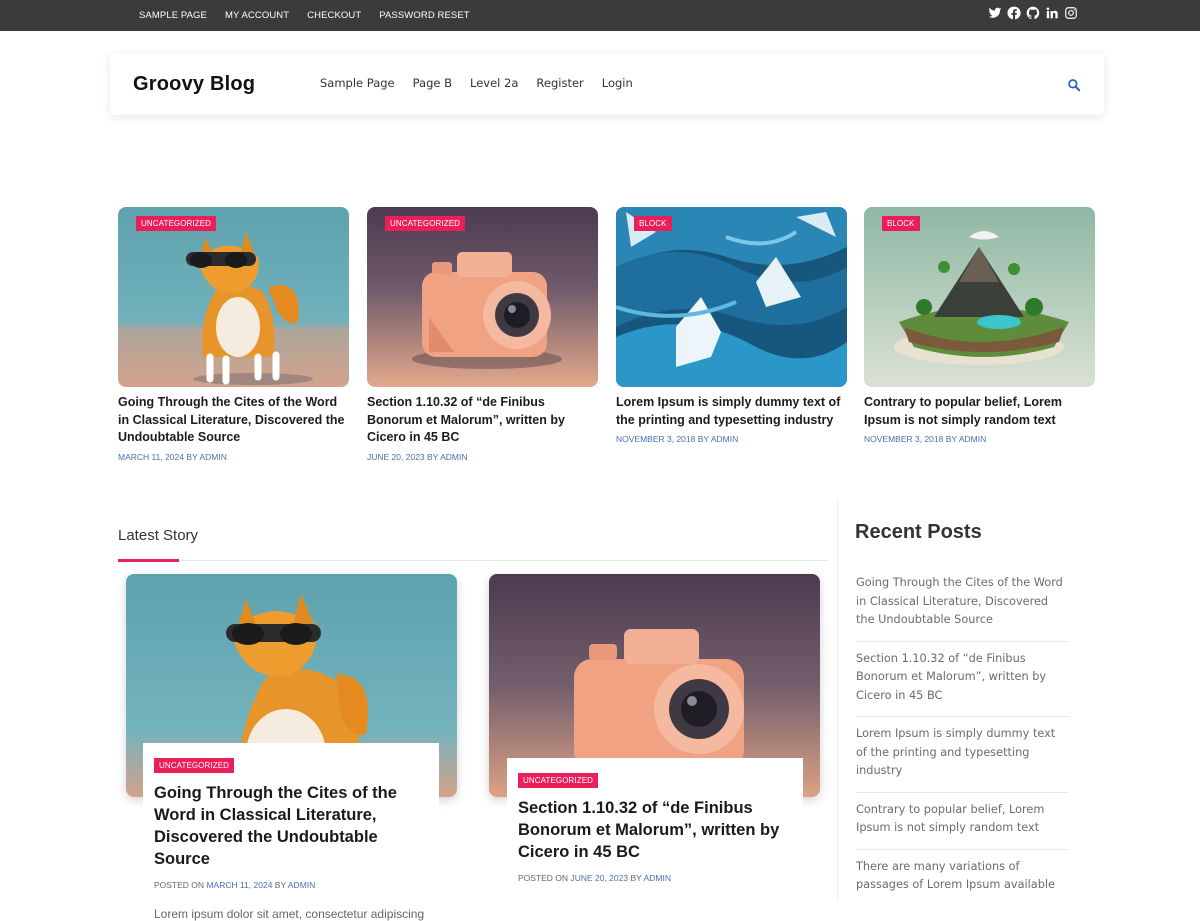  I want to click on twitter-icon, so click(995, 13).